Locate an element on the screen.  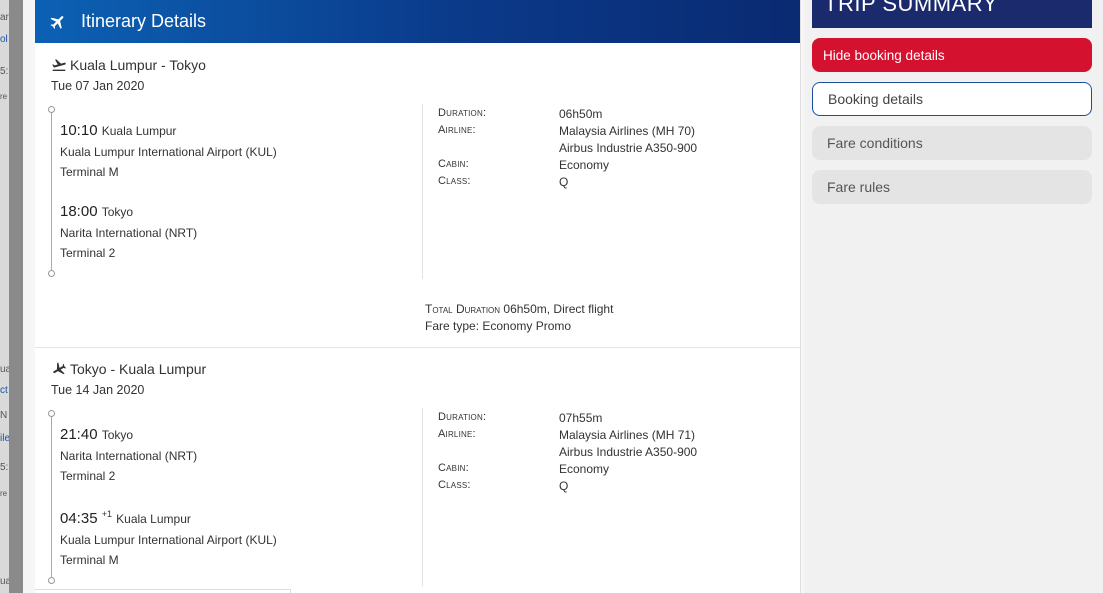
arrival-time: 18:00 Tokyo is located at coordinates (96, 211).